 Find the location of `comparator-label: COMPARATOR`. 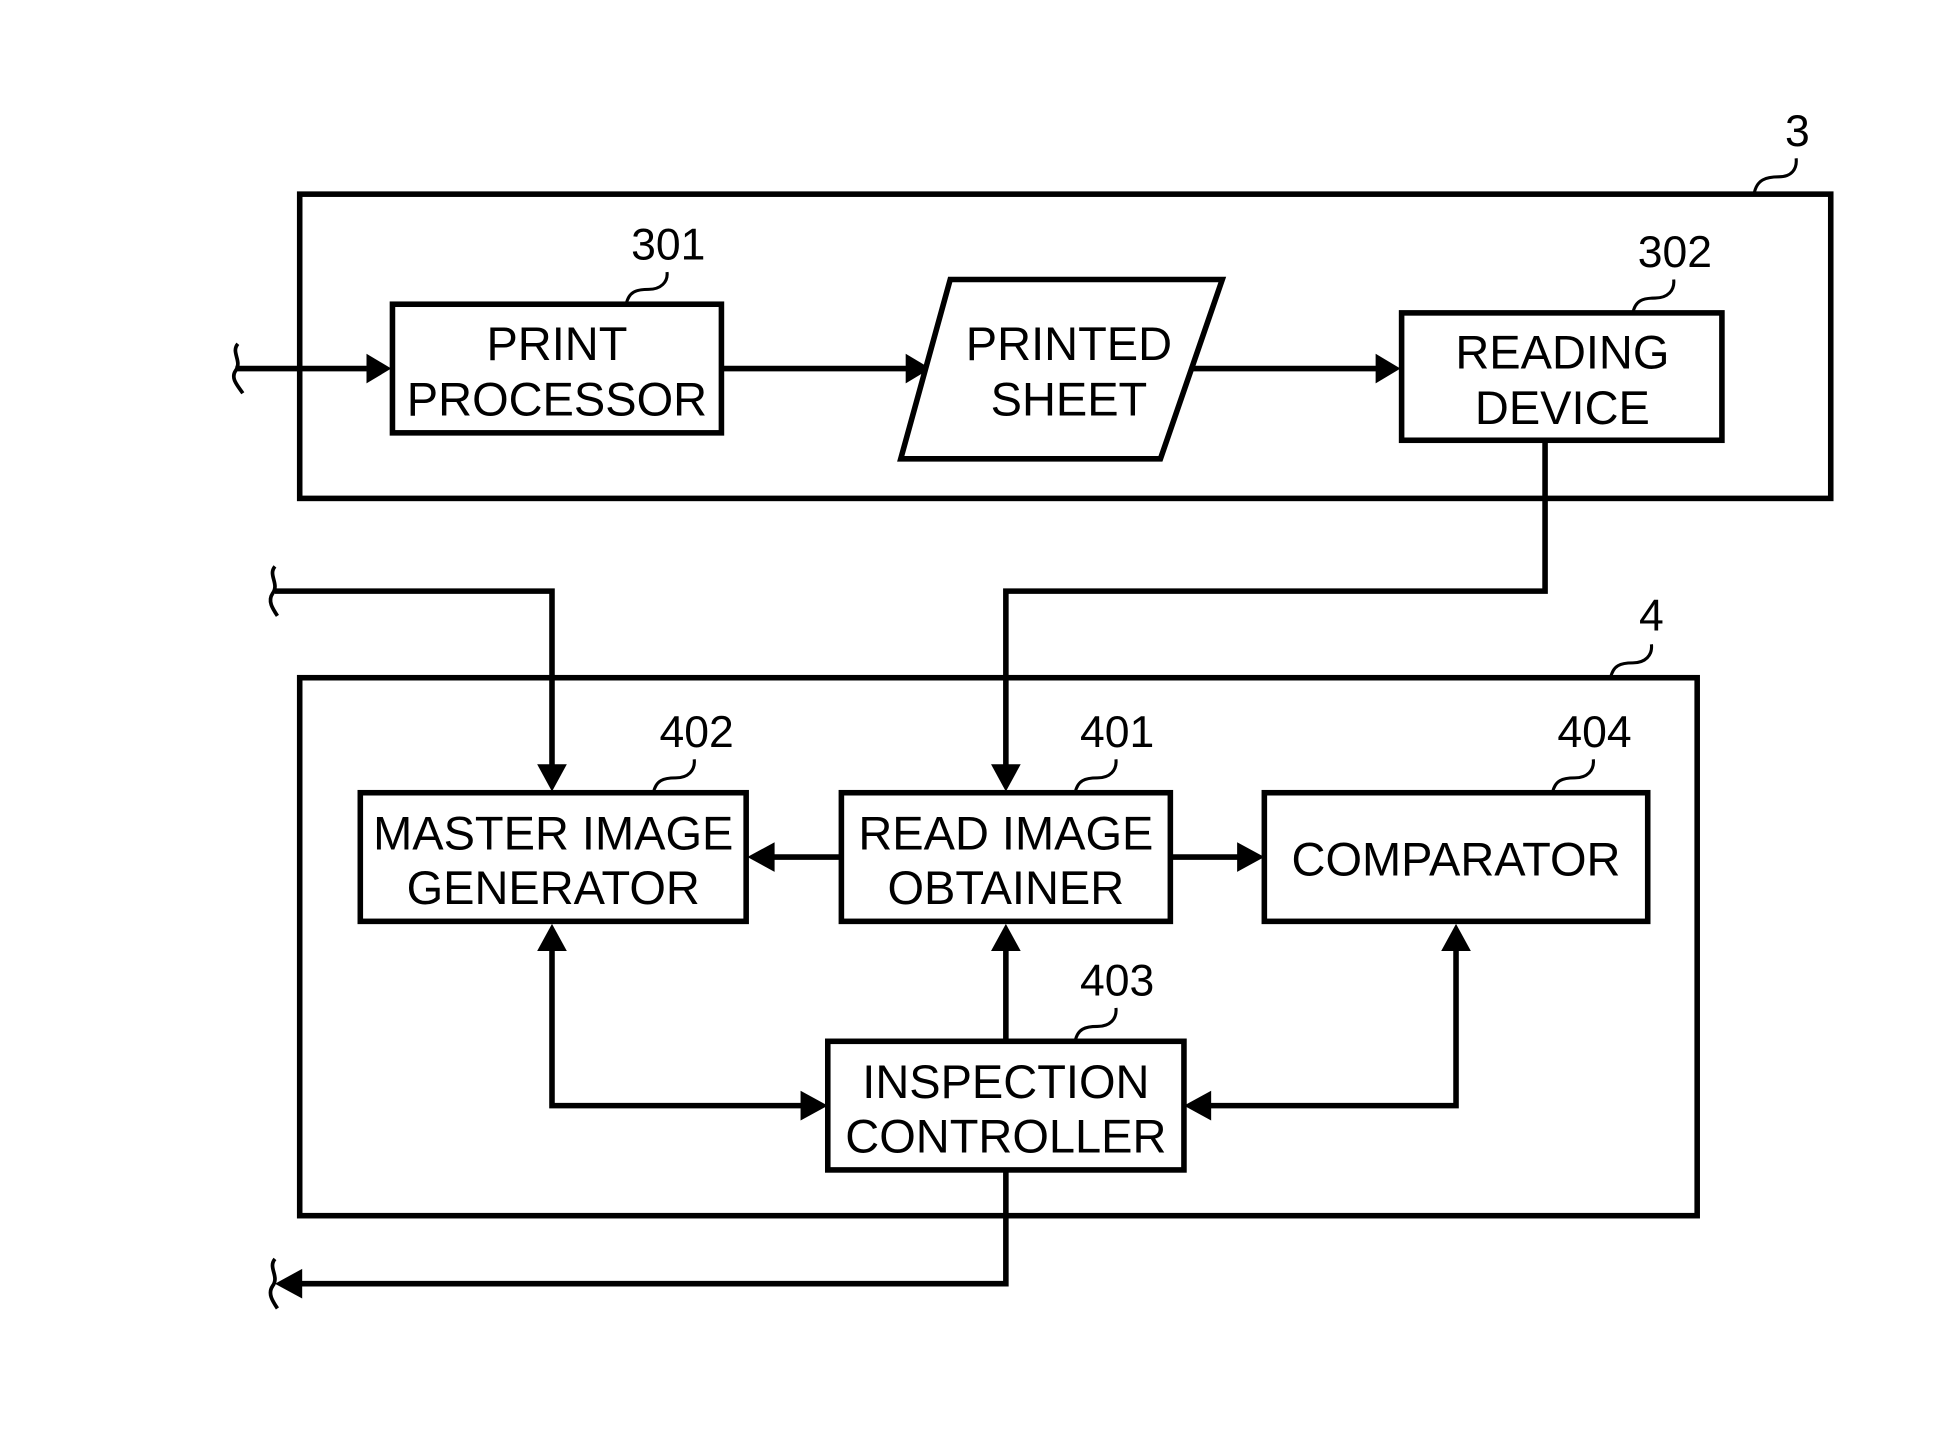

comparator-label: COMPARATOR is located at coordinates (1456, 859).